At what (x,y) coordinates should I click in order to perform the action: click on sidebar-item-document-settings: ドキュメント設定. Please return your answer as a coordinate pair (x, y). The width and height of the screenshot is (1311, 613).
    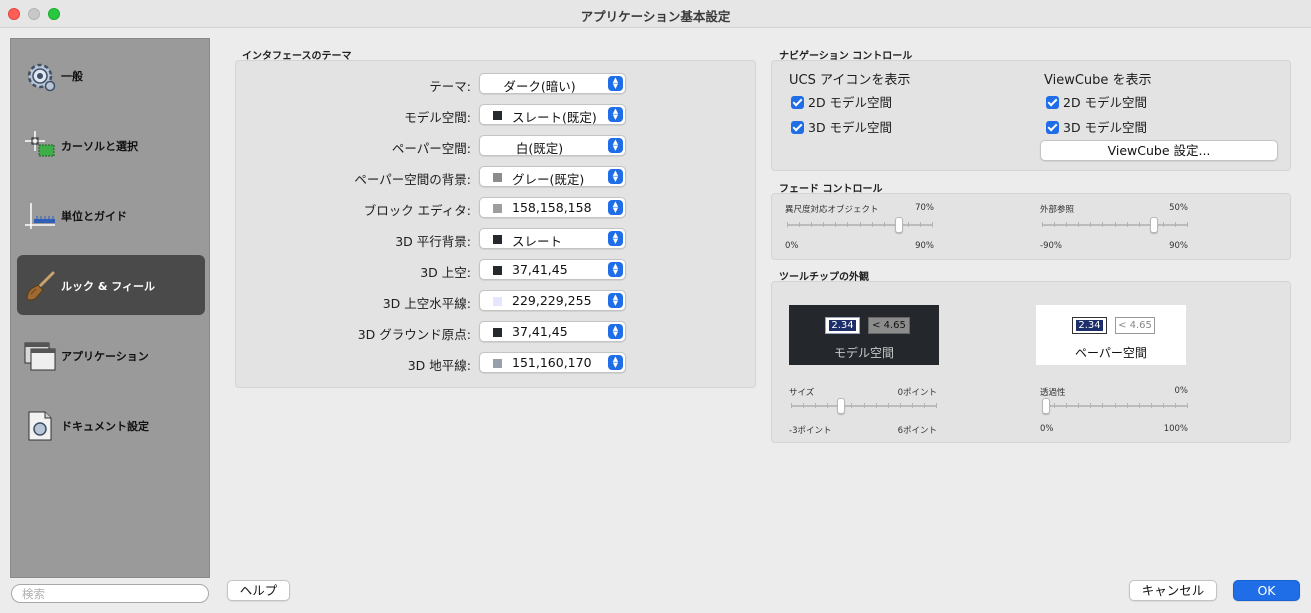
    Looking at the image, I should click on (111, 425).